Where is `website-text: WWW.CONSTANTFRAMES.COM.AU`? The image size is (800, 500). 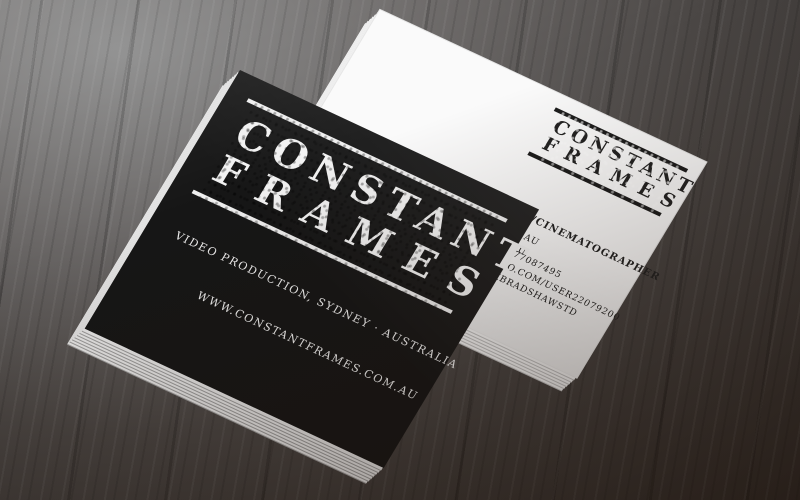
website-text: WWW.CONSTANTFRAMES.COM.AU is located at coordinates (307, 346).